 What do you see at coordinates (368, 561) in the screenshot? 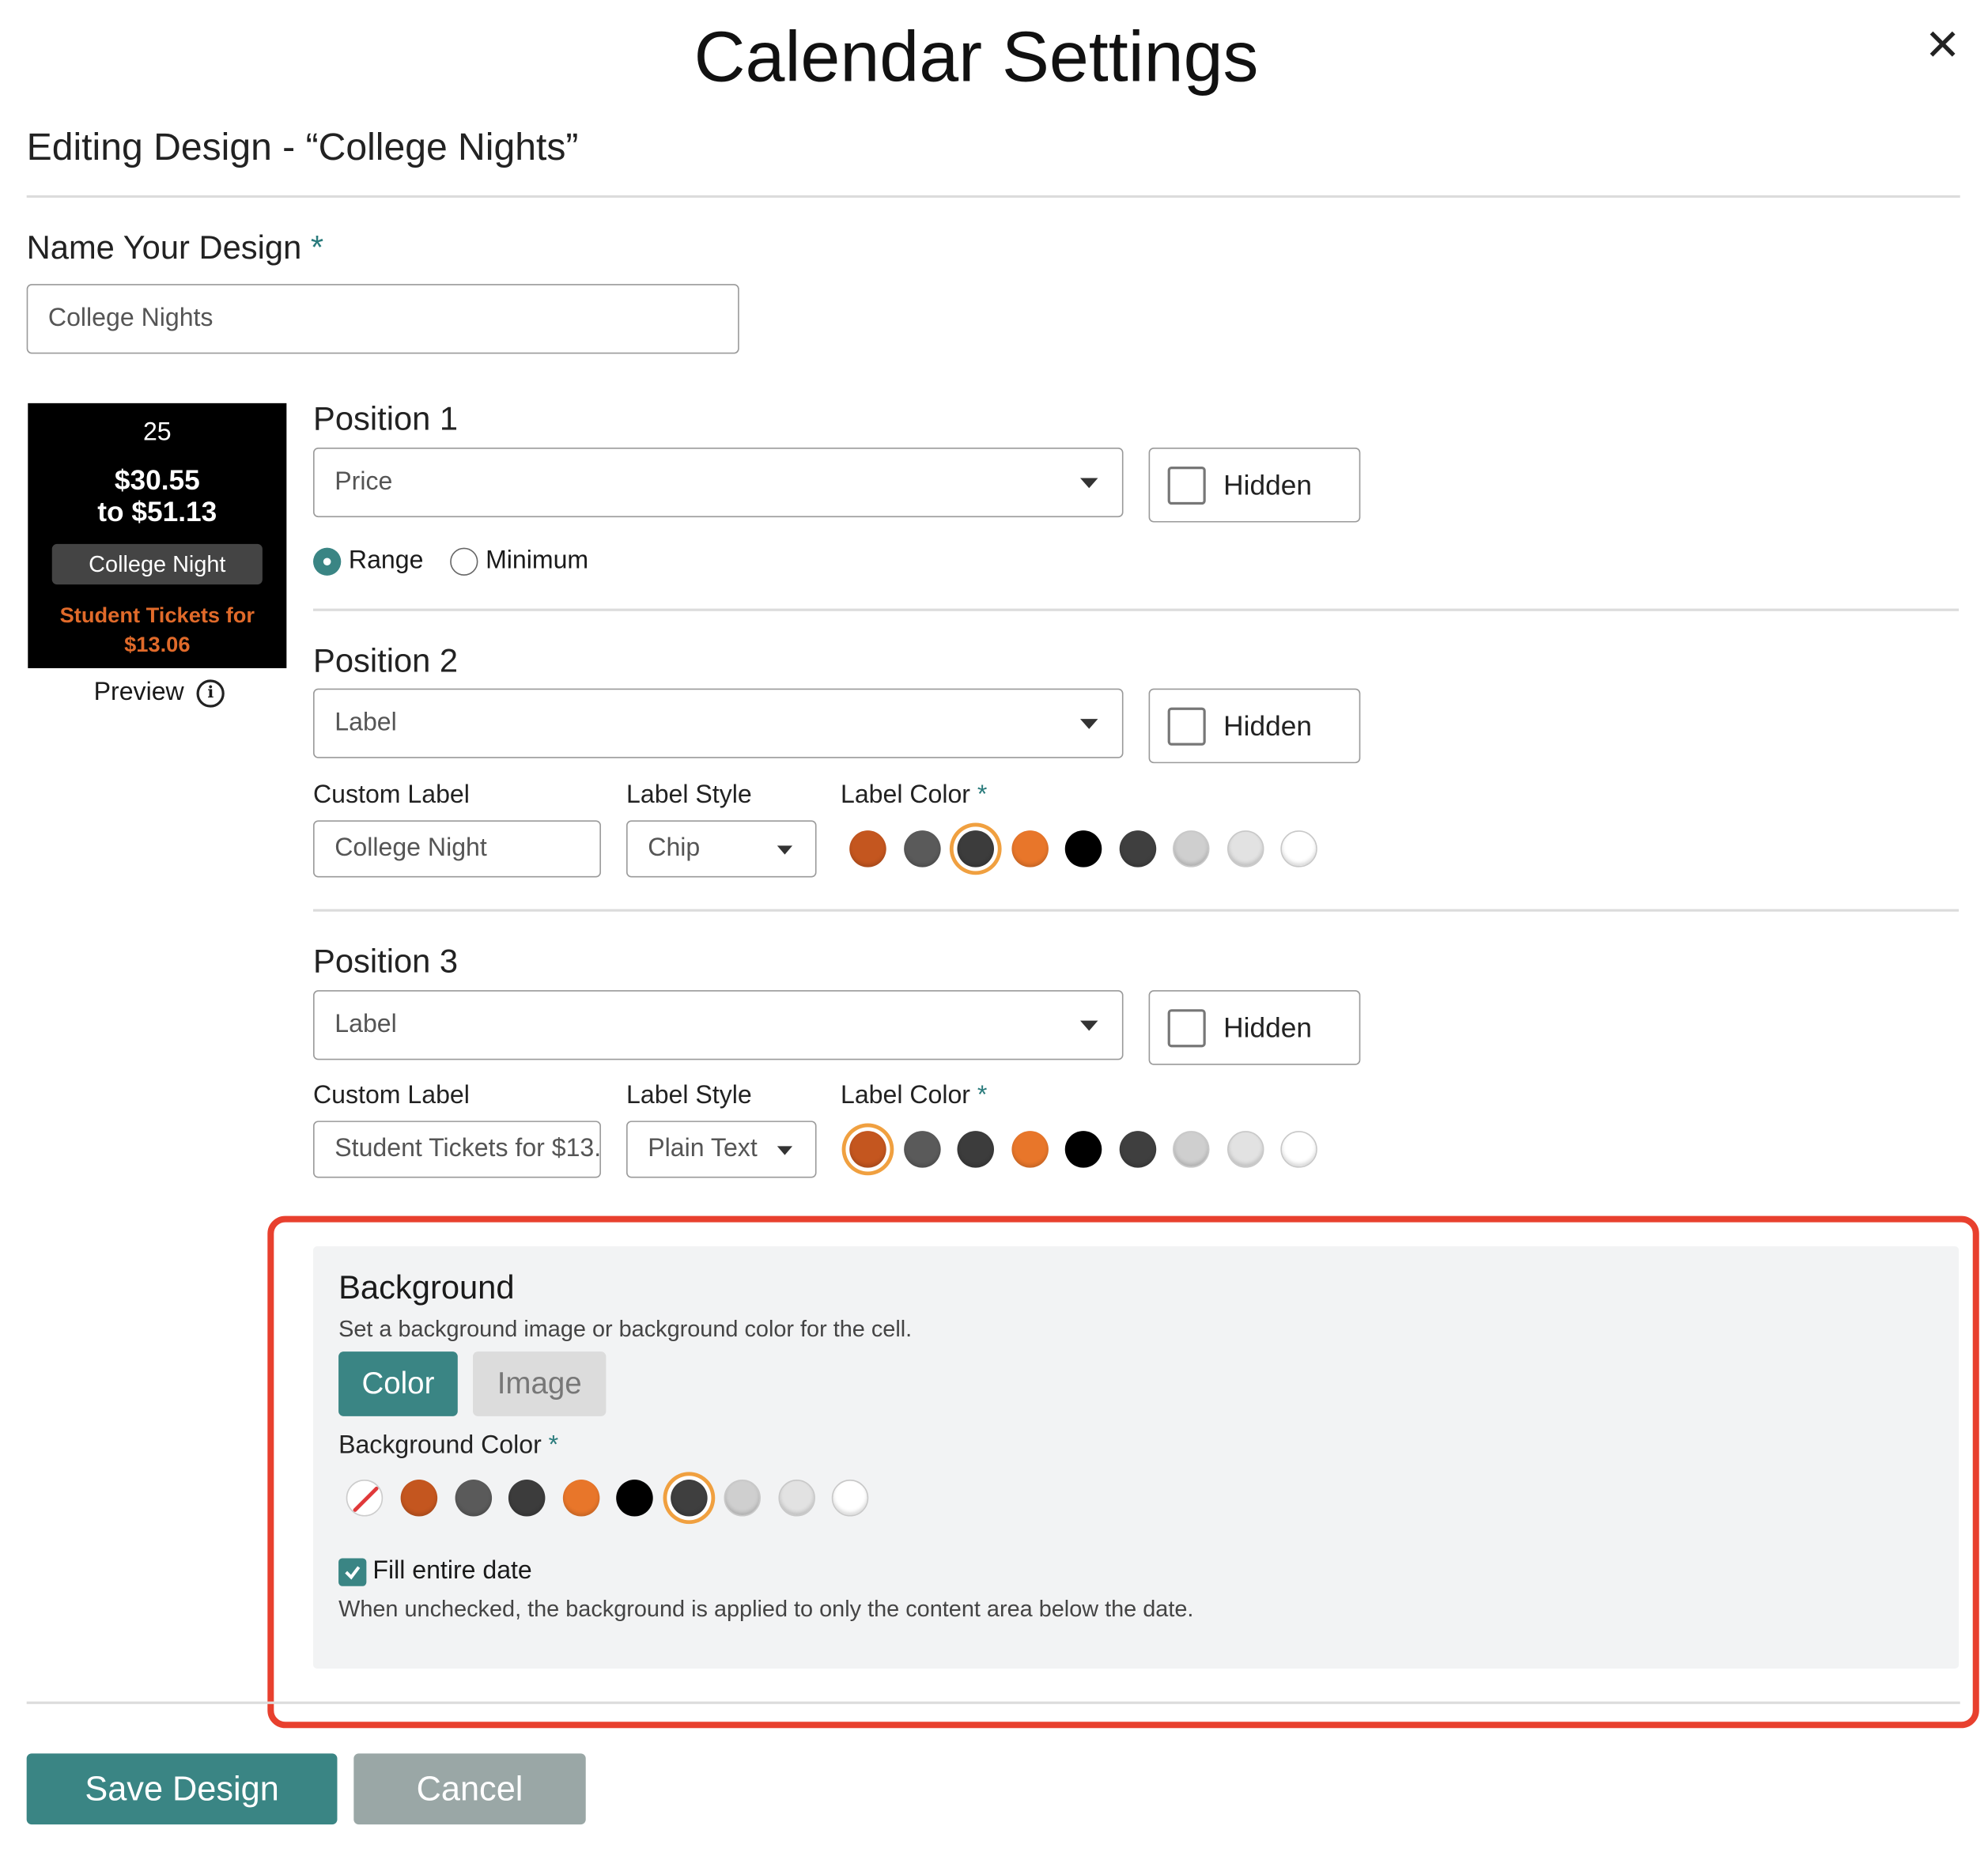
I see `position1-radio-range: Range` at bounding box center [368, 561].